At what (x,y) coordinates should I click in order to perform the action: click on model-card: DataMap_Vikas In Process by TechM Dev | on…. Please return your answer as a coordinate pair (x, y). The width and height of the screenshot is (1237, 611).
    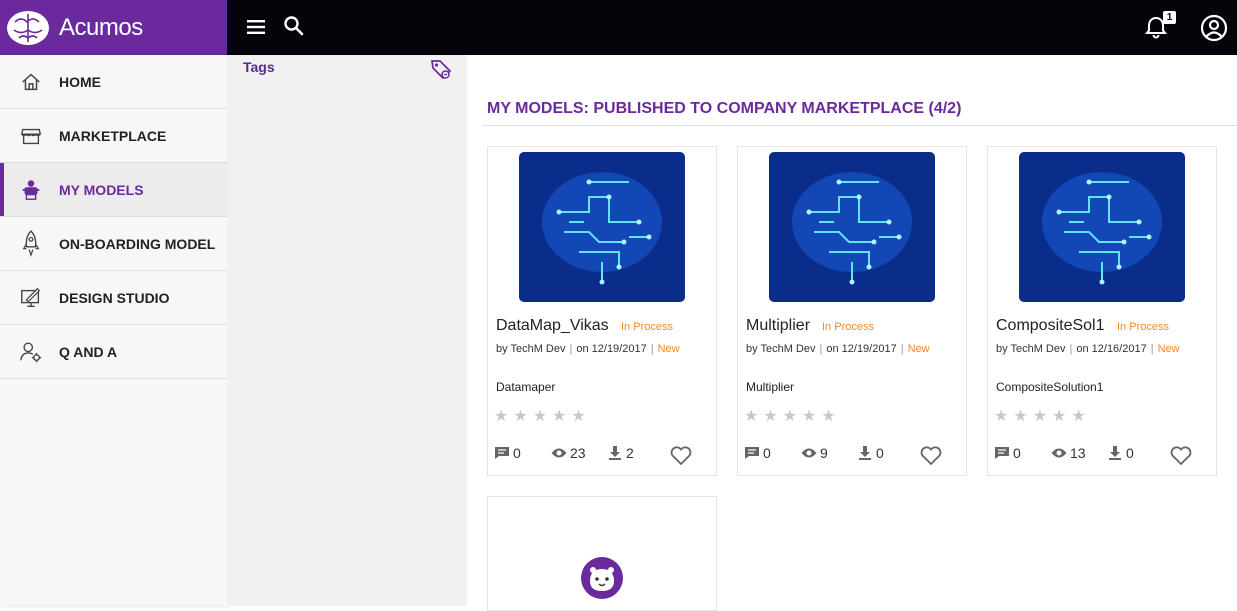
    Looking at the image, I should click on (602, 311).